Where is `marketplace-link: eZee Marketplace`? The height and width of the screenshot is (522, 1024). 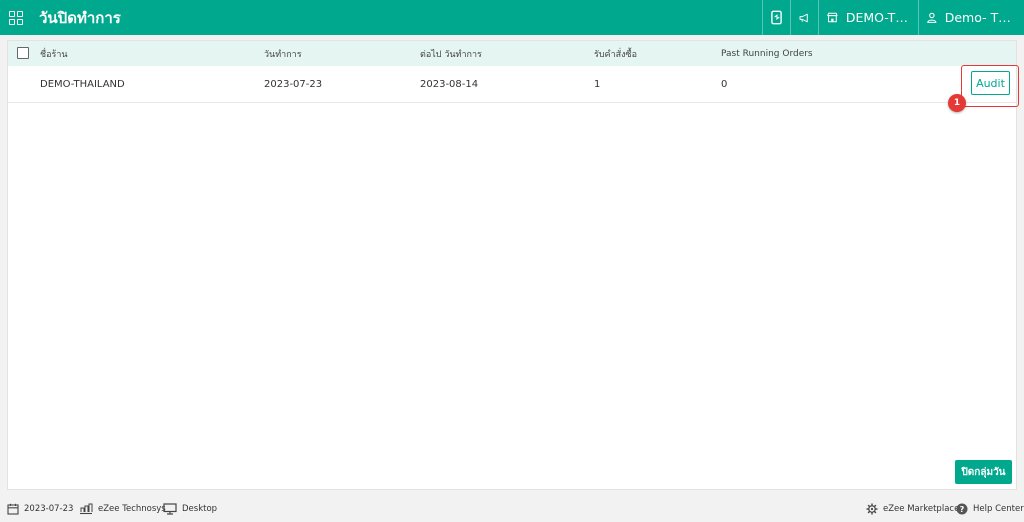
marketplace-link: eZee Marketplace is located at coordinates (912, 509).